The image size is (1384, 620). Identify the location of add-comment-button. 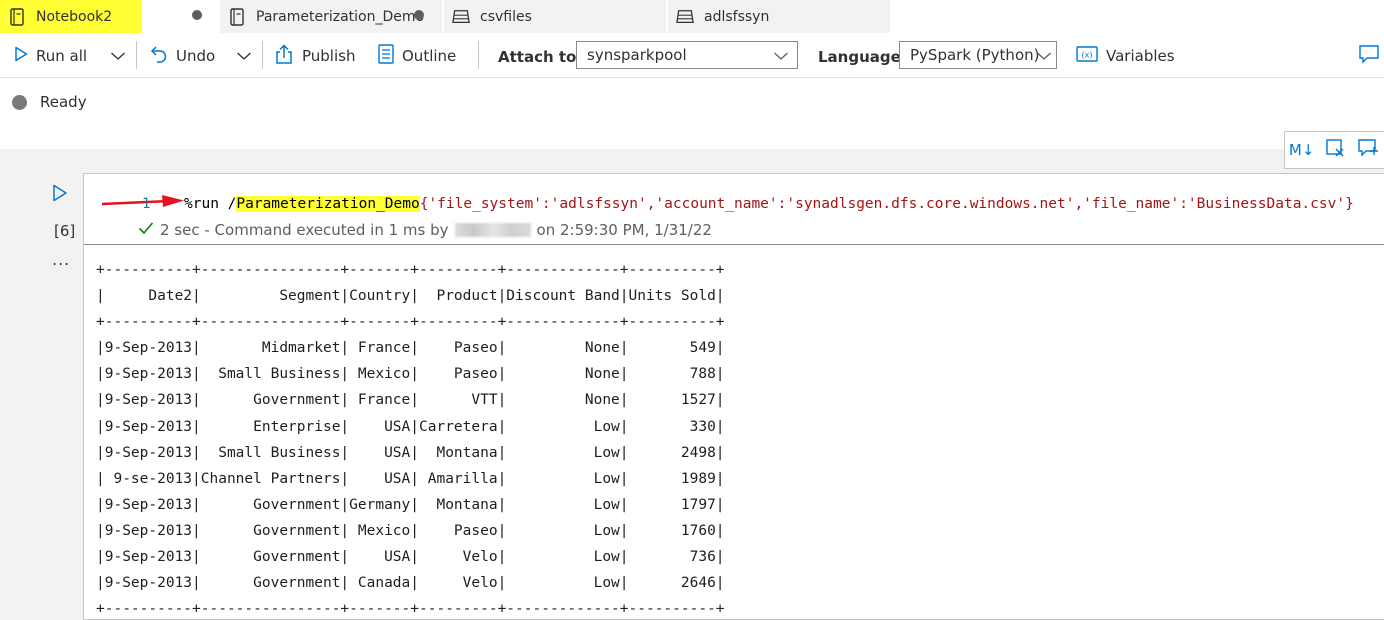
(1368, 150).